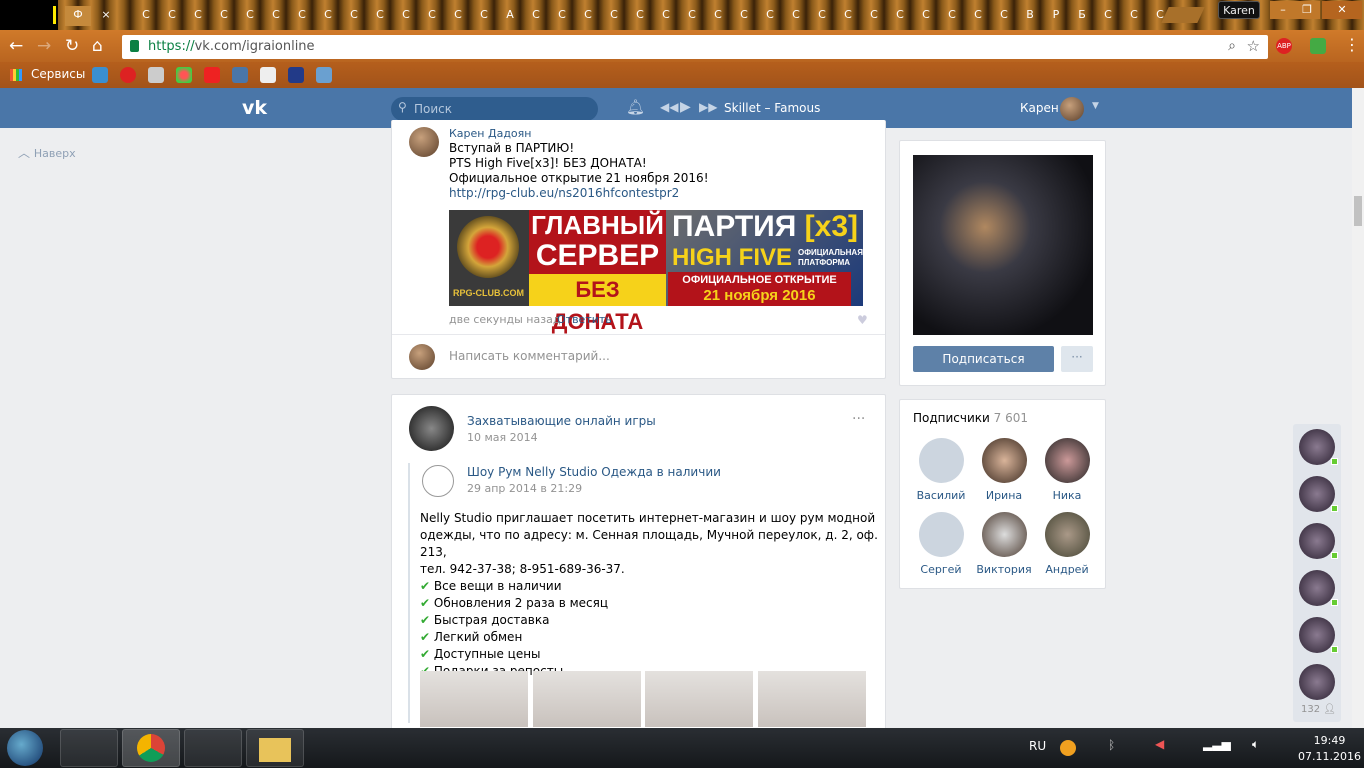  What do you see at coordinates (1067, 544) in the screenshot?
I see `subscriber: Андрей` at bounding box center [1067, 544].